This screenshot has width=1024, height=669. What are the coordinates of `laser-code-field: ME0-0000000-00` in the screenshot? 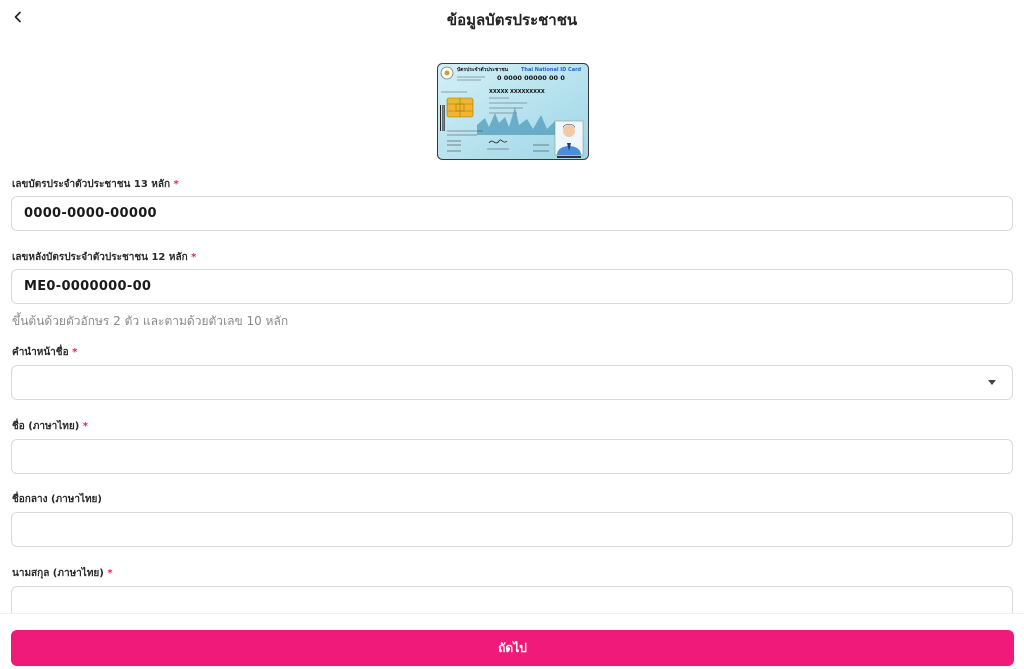 It's located at (512, 286).